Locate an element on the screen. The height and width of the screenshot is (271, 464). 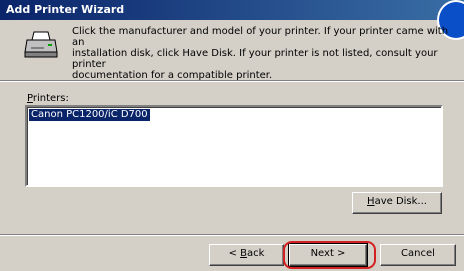
cancel-button: Cancel is located at coordinates (418, 255).